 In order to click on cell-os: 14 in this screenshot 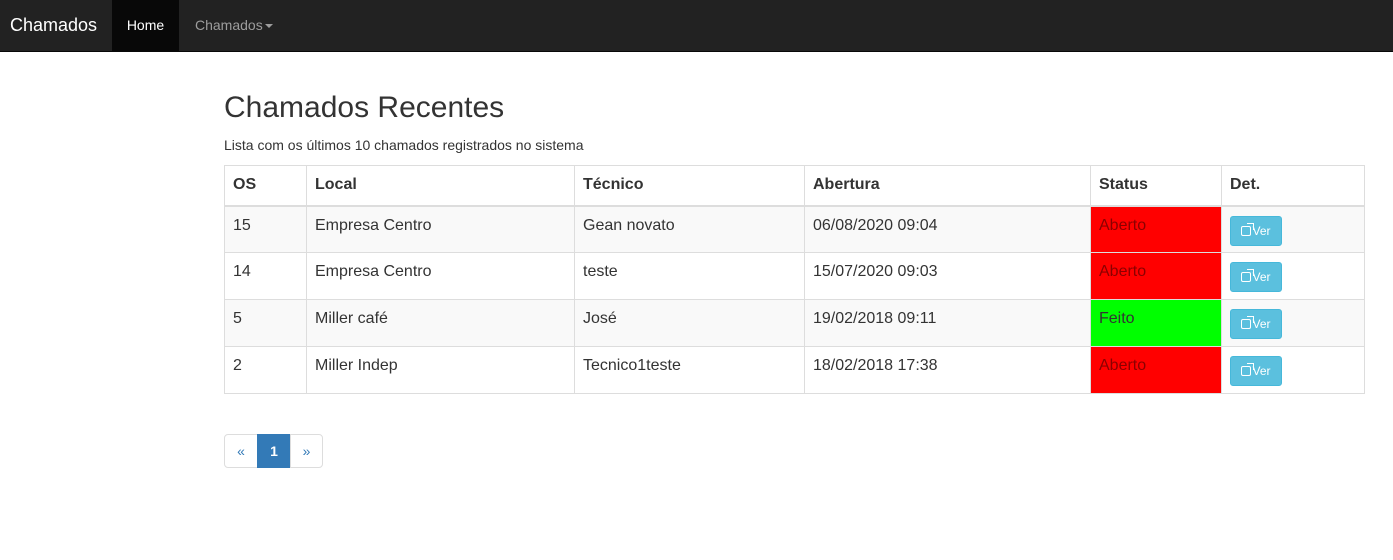, I will do `click(265, 276)`.